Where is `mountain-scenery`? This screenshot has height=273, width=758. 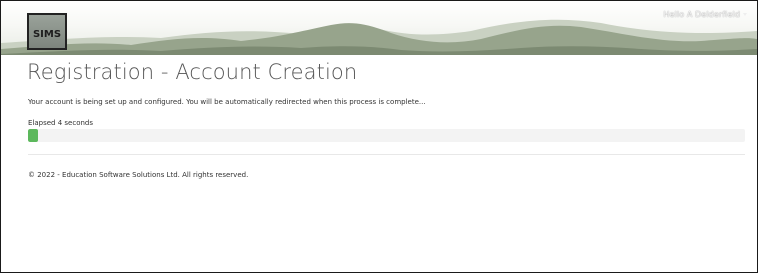 mountain-scenery is located at coordinates (379, 37).